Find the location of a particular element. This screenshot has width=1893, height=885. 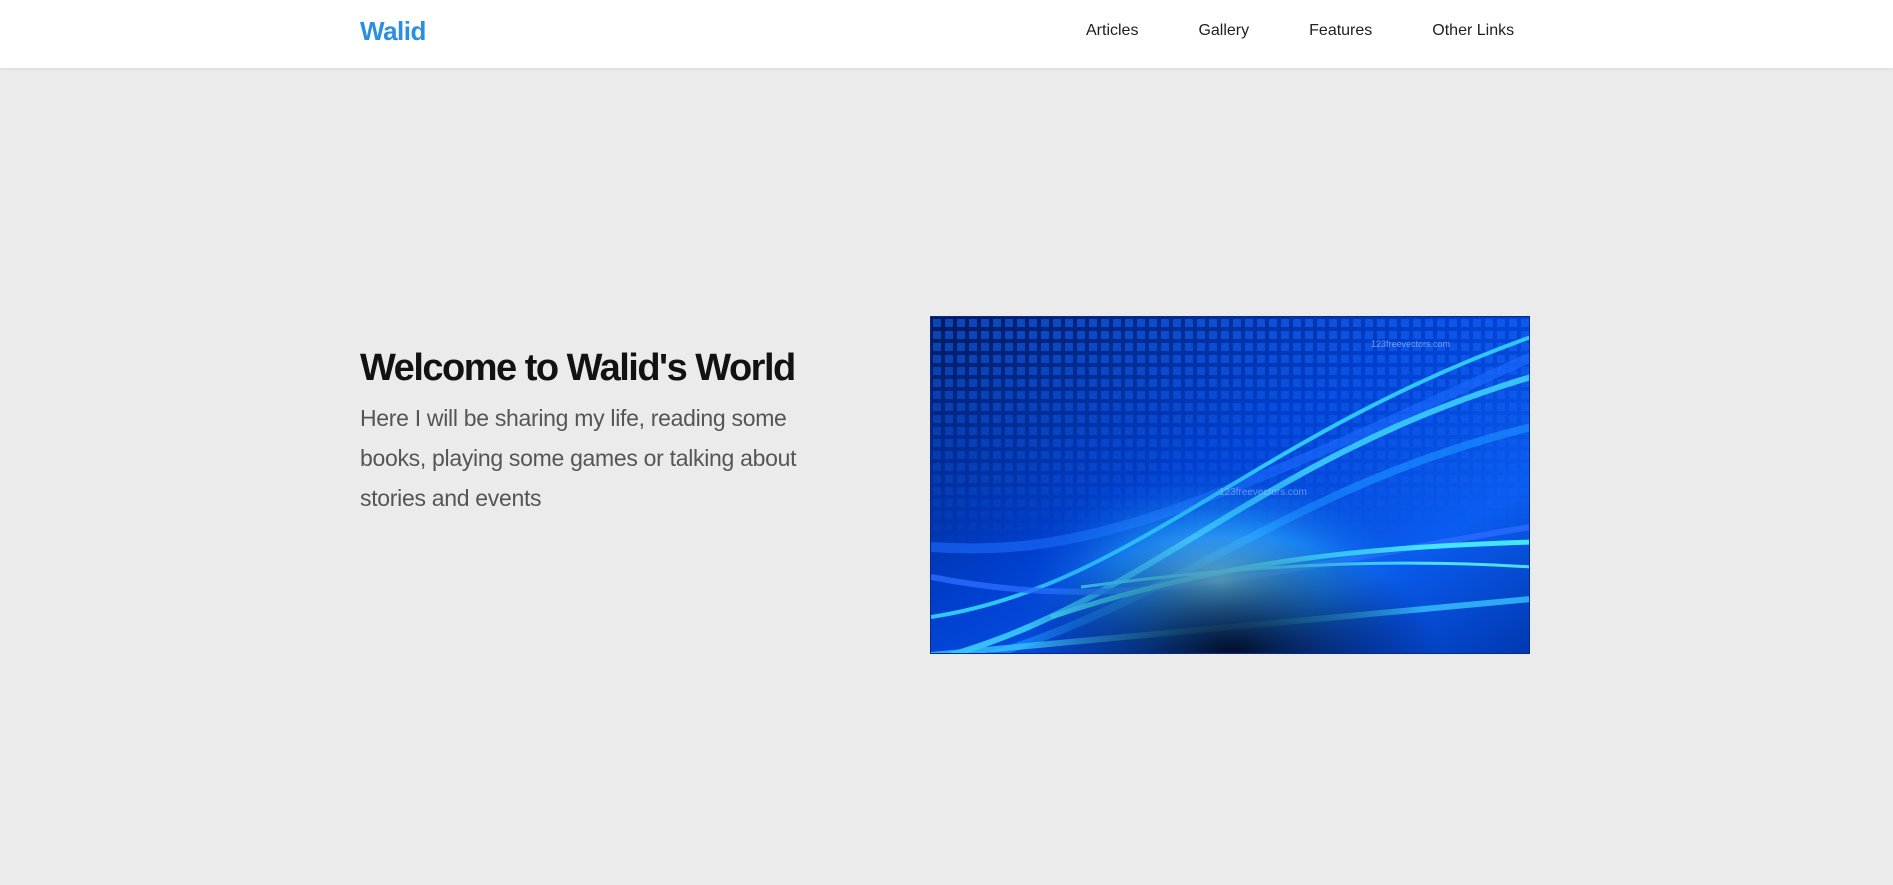

nav-link-gallery: Gallery is located at coordinates (1223, 31).